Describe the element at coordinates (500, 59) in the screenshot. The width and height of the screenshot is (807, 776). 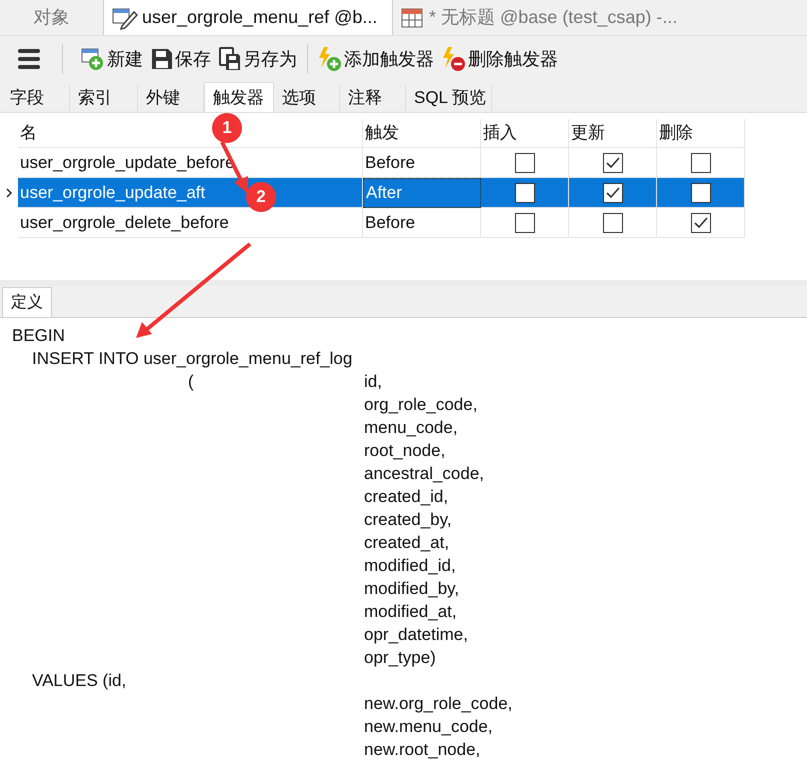
I see `toolbar-button: 删除触发器` at that location.